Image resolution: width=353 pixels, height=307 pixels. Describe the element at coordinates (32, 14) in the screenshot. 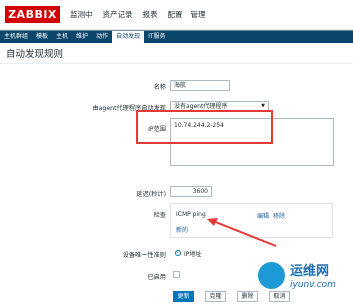

I see `zabbix-logo: ZABBIX` at that location.